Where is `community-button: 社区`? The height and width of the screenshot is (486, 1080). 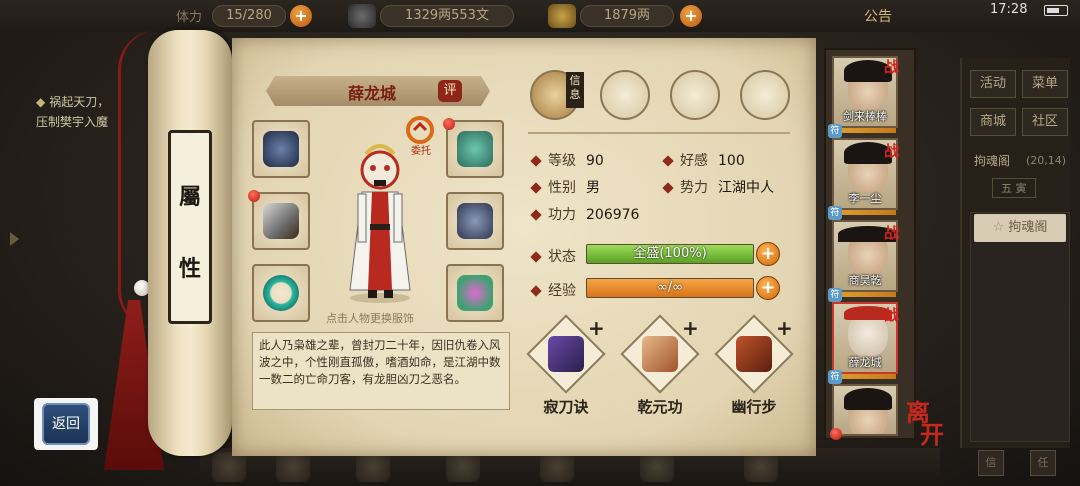 community-button: 社区 is located at coordinates (1045, 122).